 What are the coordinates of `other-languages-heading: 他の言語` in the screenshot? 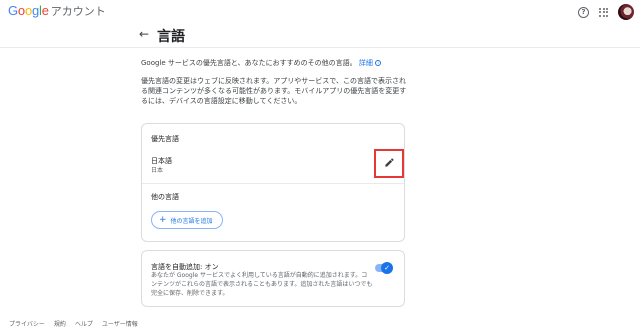 It's located at (165, 197).